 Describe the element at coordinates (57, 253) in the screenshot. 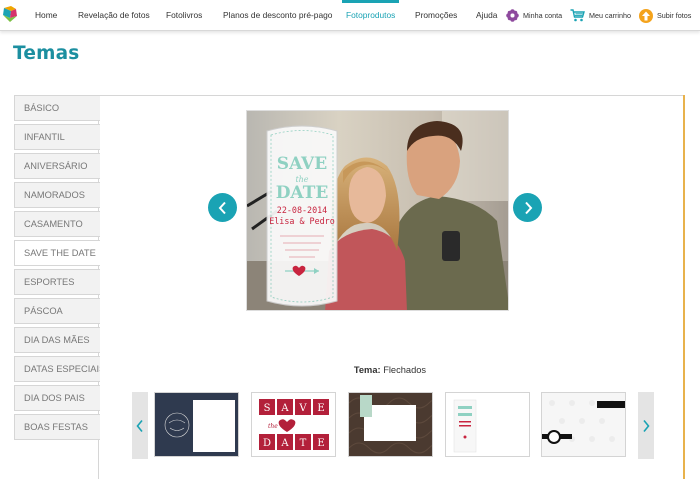

I see `sidebar-item-save-the-date: SAVE THE DATE` at that location.